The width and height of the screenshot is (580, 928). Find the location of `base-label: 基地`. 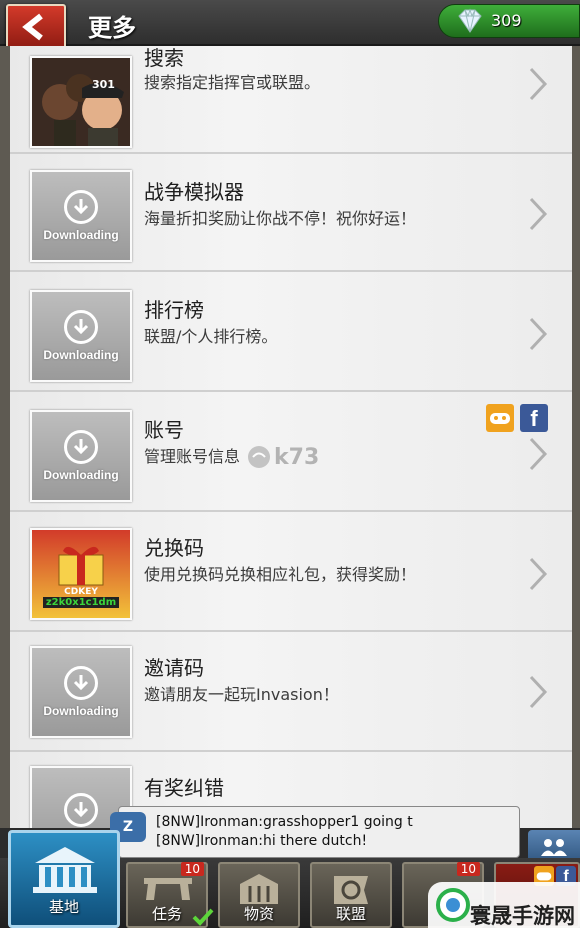

base-label: 基地 is located at coordinates (63, 907).